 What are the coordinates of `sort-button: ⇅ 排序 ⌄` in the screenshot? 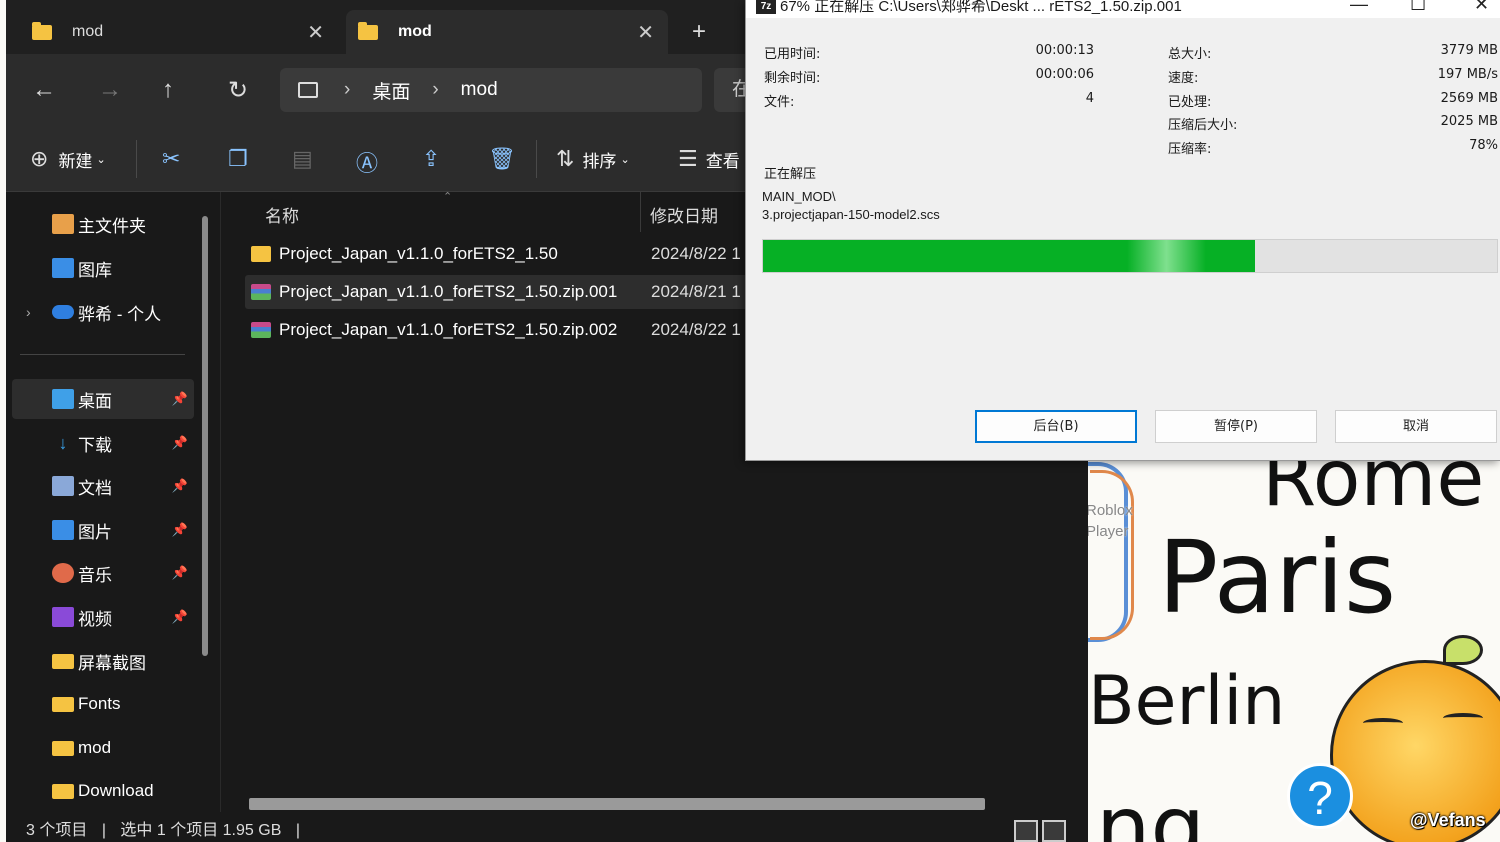 It's located at (593, 159).